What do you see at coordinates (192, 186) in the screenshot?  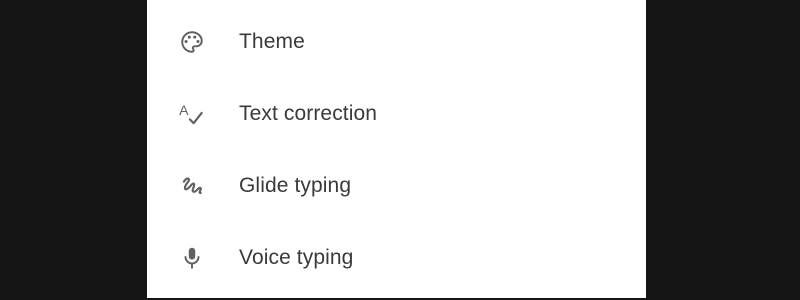 I see `gesture-icon` at bounding box center [192, 186].